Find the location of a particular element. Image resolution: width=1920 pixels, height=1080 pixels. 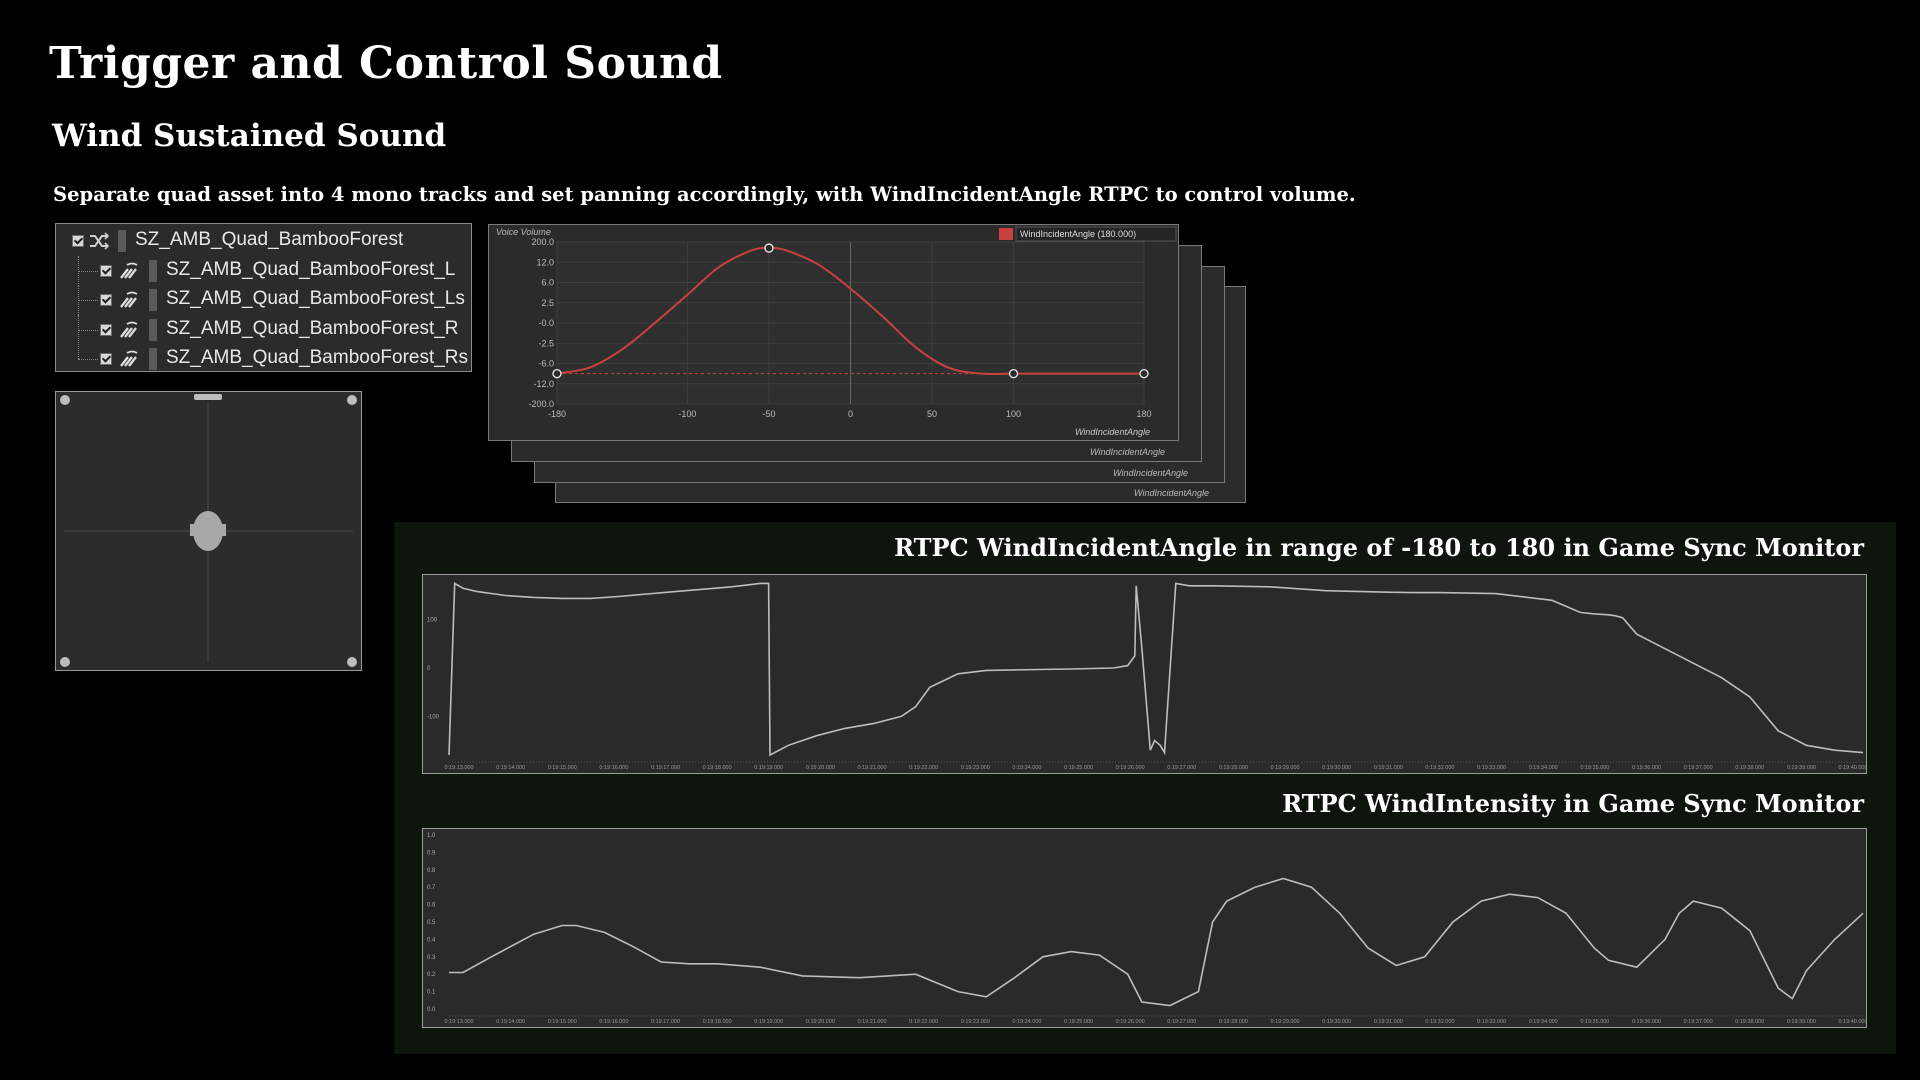

time-tick-label: 0:19:32.000 is located at coordinates (1439, 768).